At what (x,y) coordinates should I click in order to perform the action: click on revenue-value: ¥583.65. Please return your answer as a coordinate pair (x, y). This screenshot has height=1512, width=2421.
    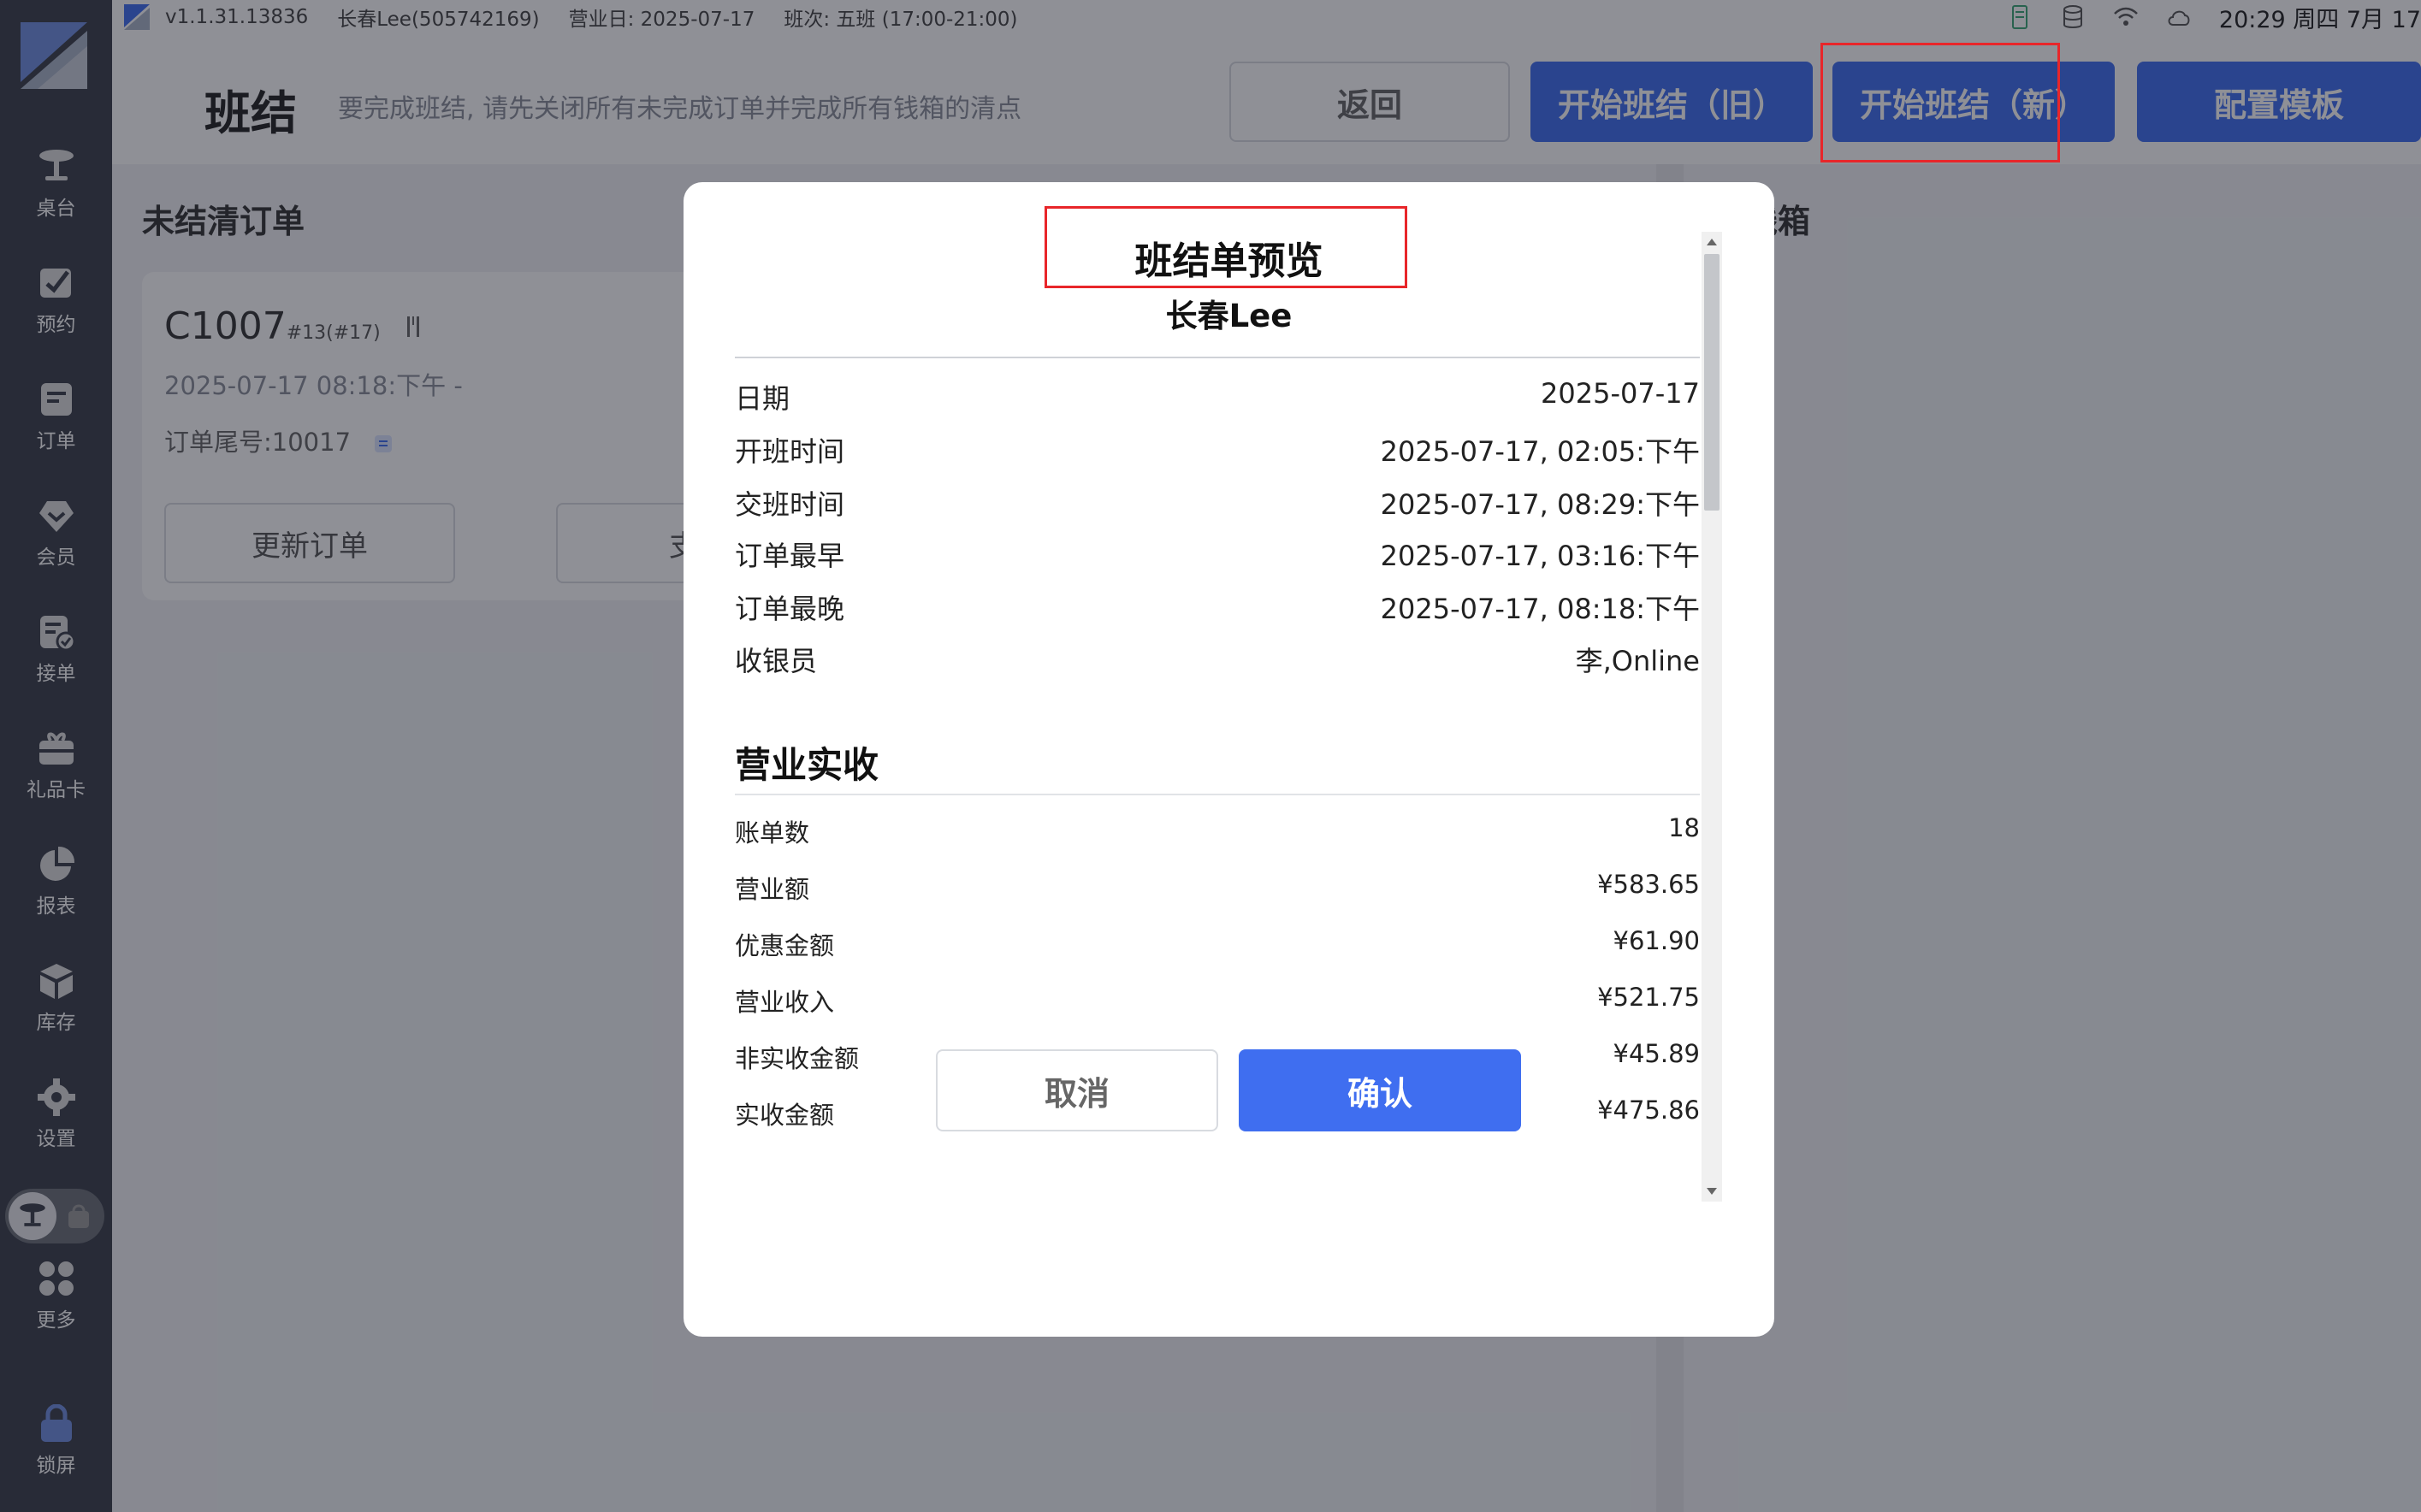
    Looking at the image, I should click on (1648, 884).